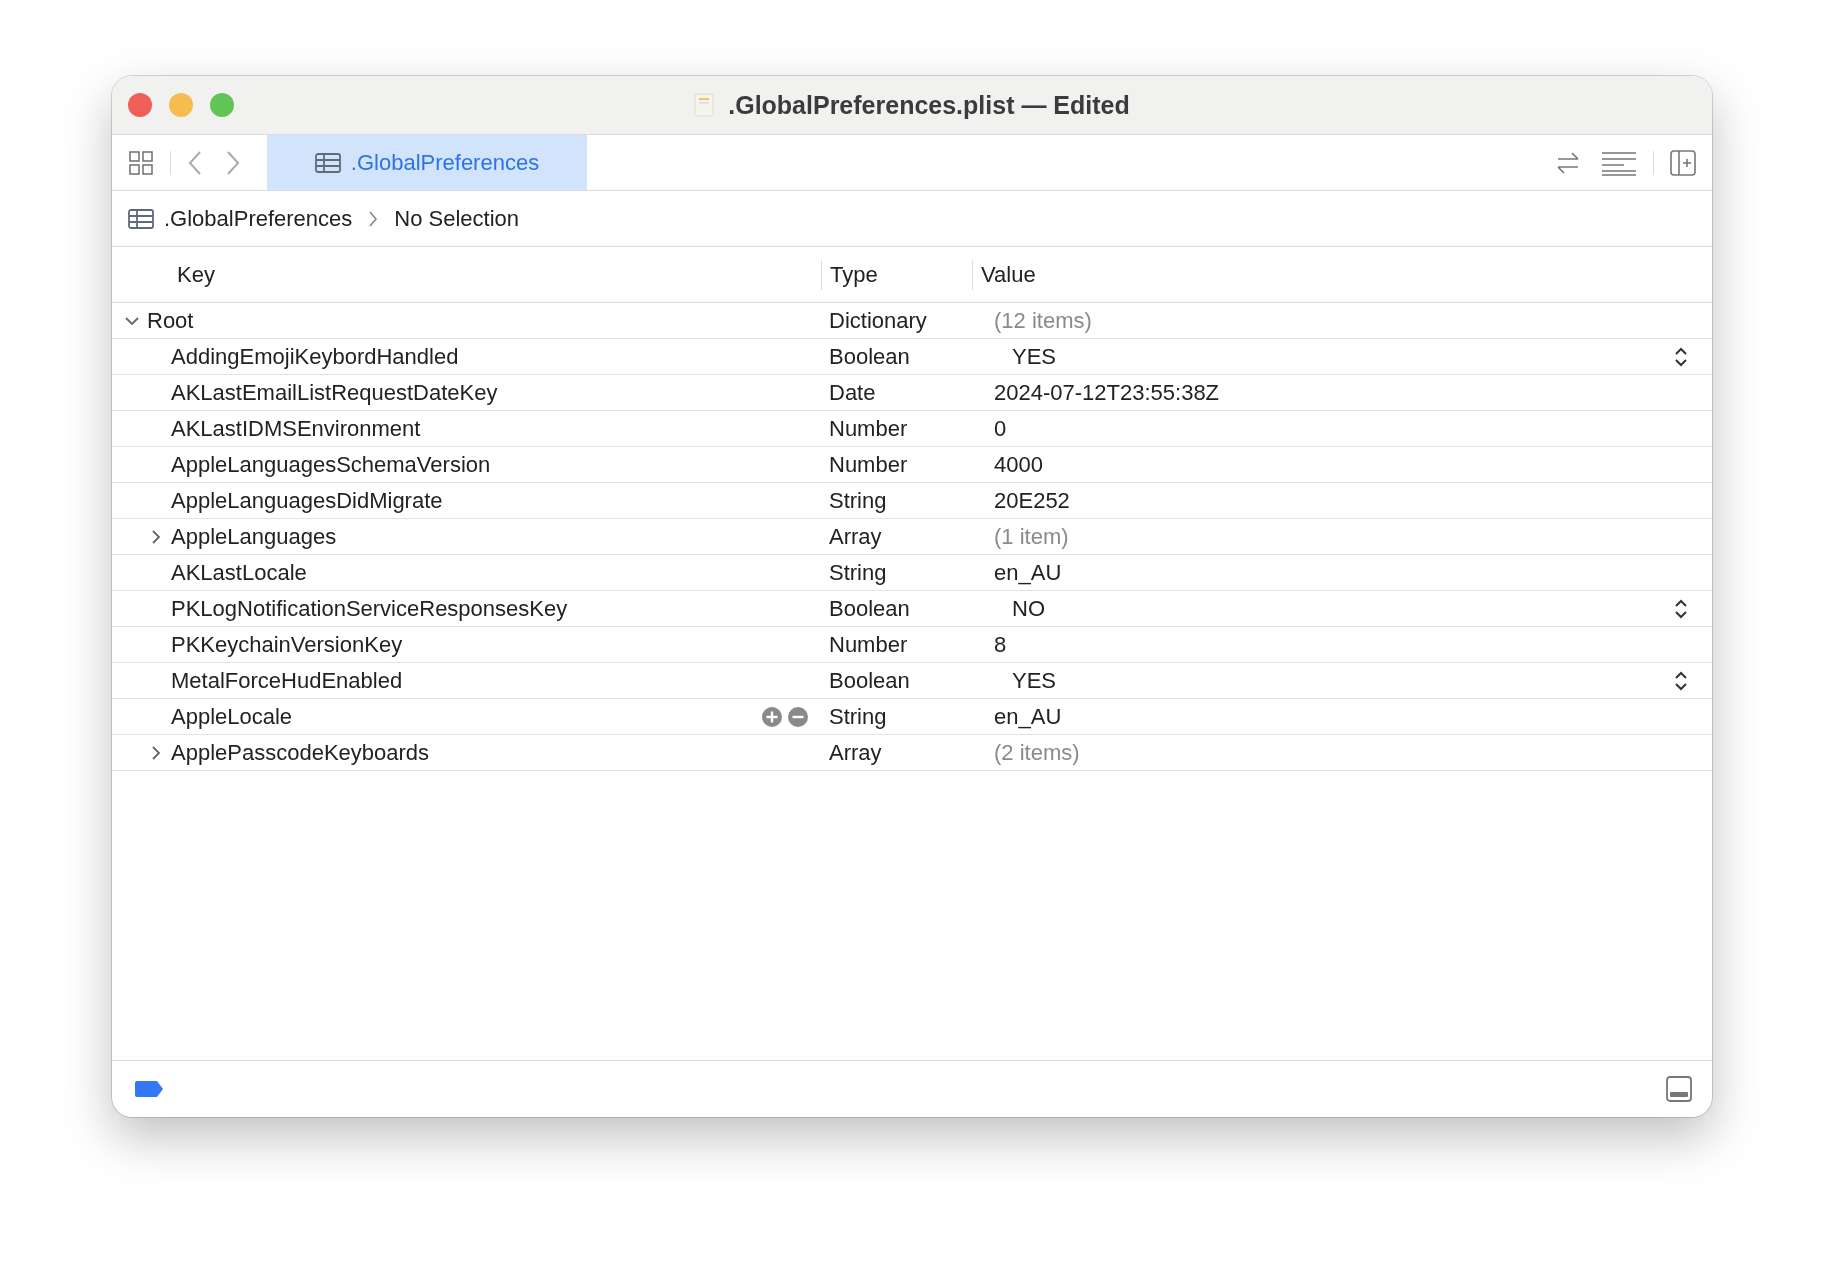 The image size is (1824, 1264). Describe the element at coordinates (254, 536) in the screenshot. I see `key-text: AppleLanguages` at that location.